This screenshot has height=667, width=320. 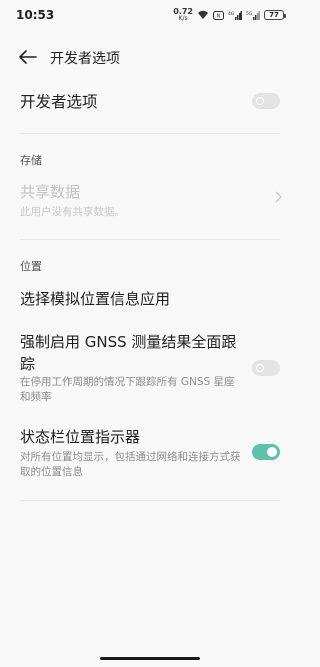 I want to click on arrow-back-icon, so click(x=28, y=58).